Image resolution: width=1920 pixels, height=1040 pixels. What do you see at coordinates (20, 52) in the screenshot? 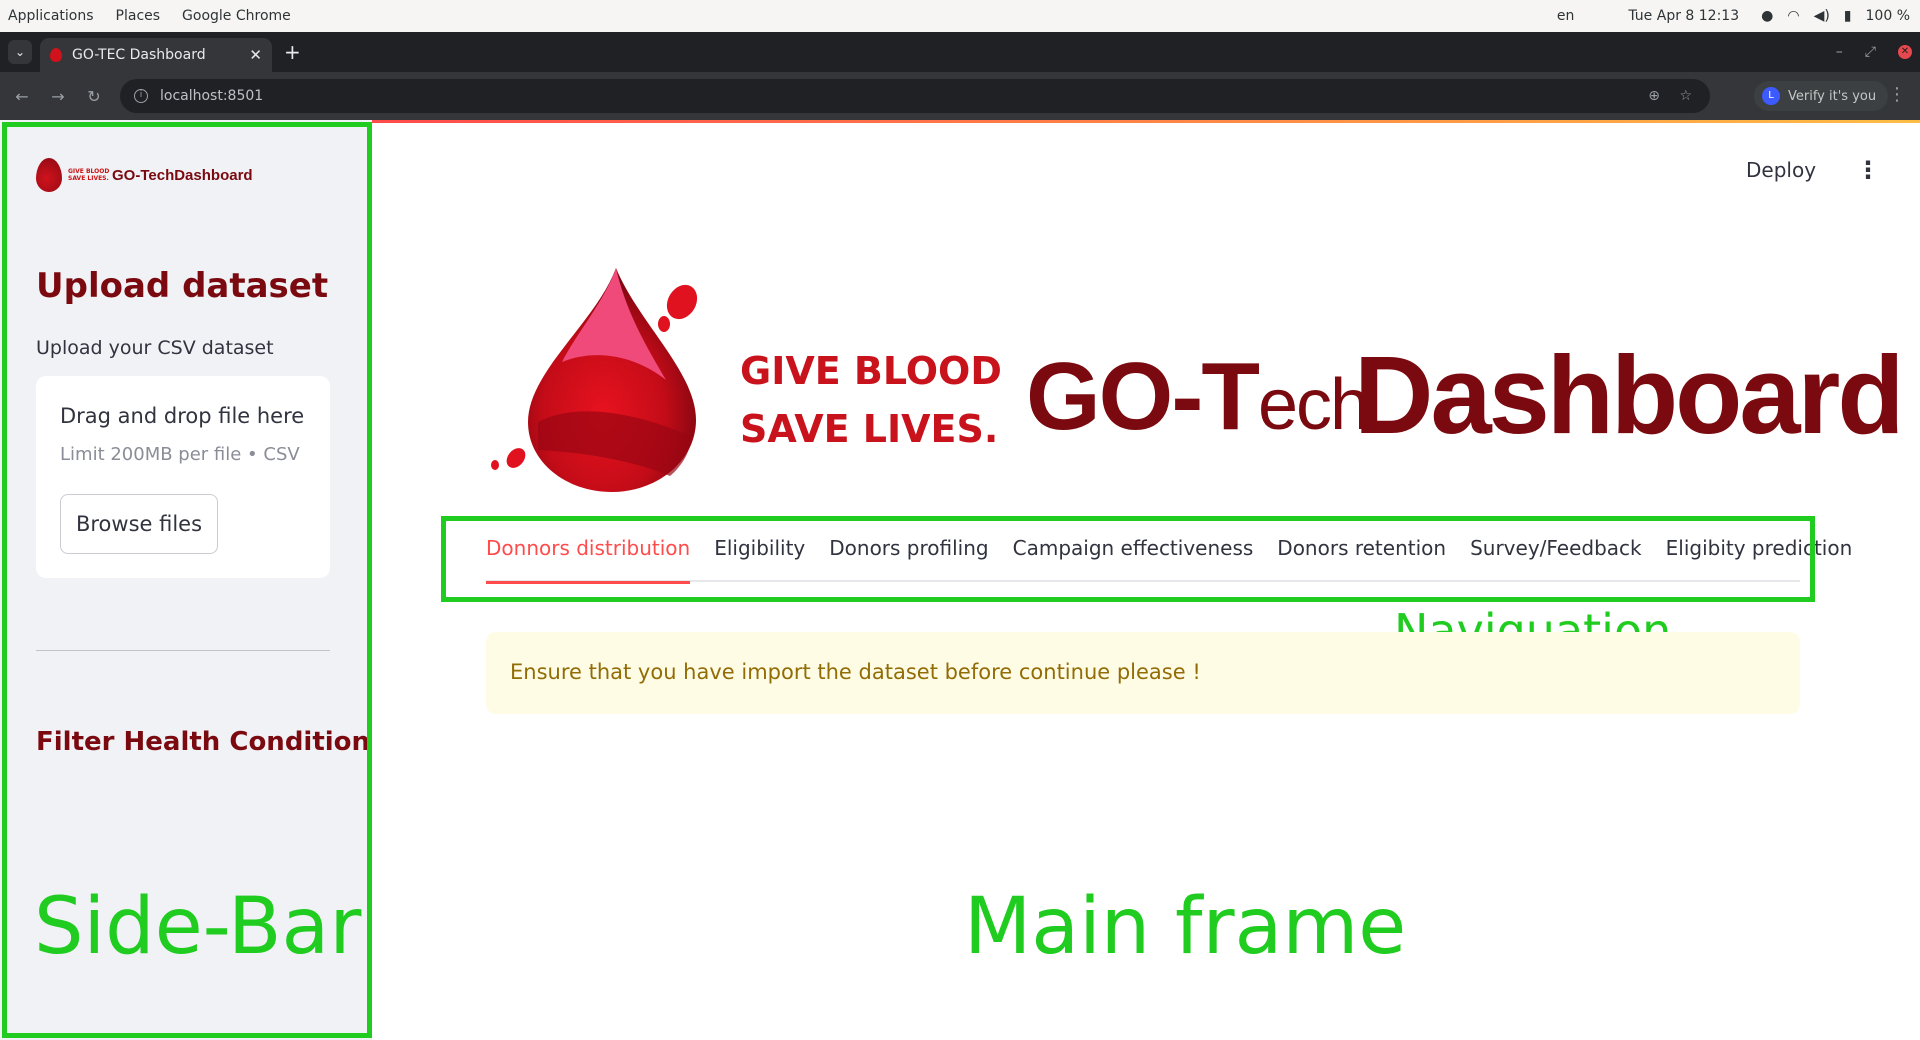
I see `tab-search-chevron-down-icon: ⌄` at bounding box center [20, 52].